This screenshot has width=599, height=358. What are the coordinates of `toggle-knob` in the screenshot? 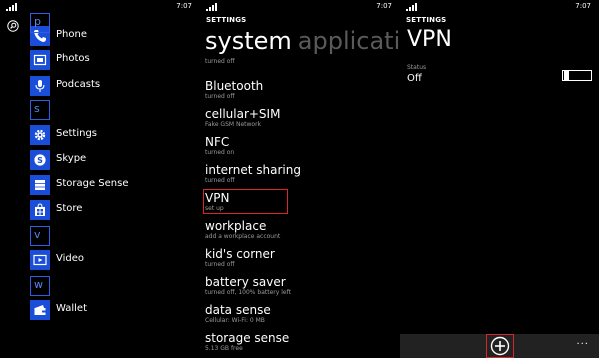 It's located at (566, 75).